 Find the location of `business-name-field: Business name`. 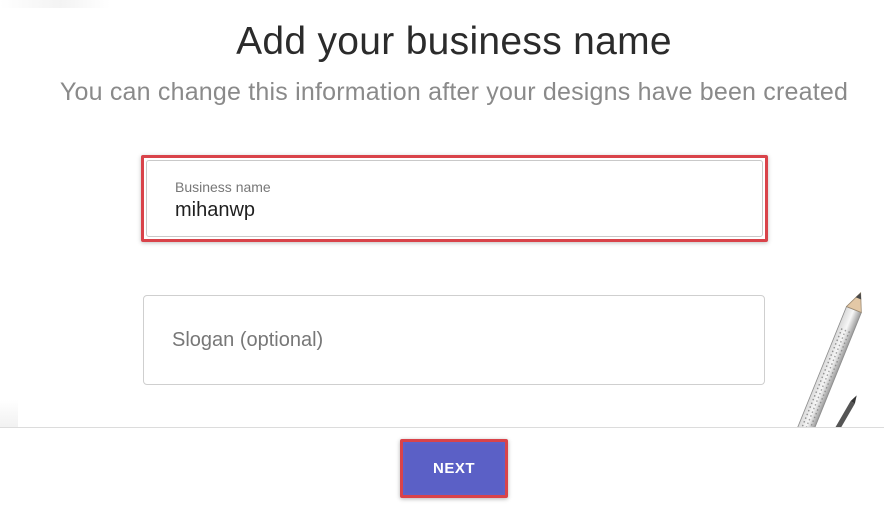

business-name-field: Business name is located at coordinates (454, 198).